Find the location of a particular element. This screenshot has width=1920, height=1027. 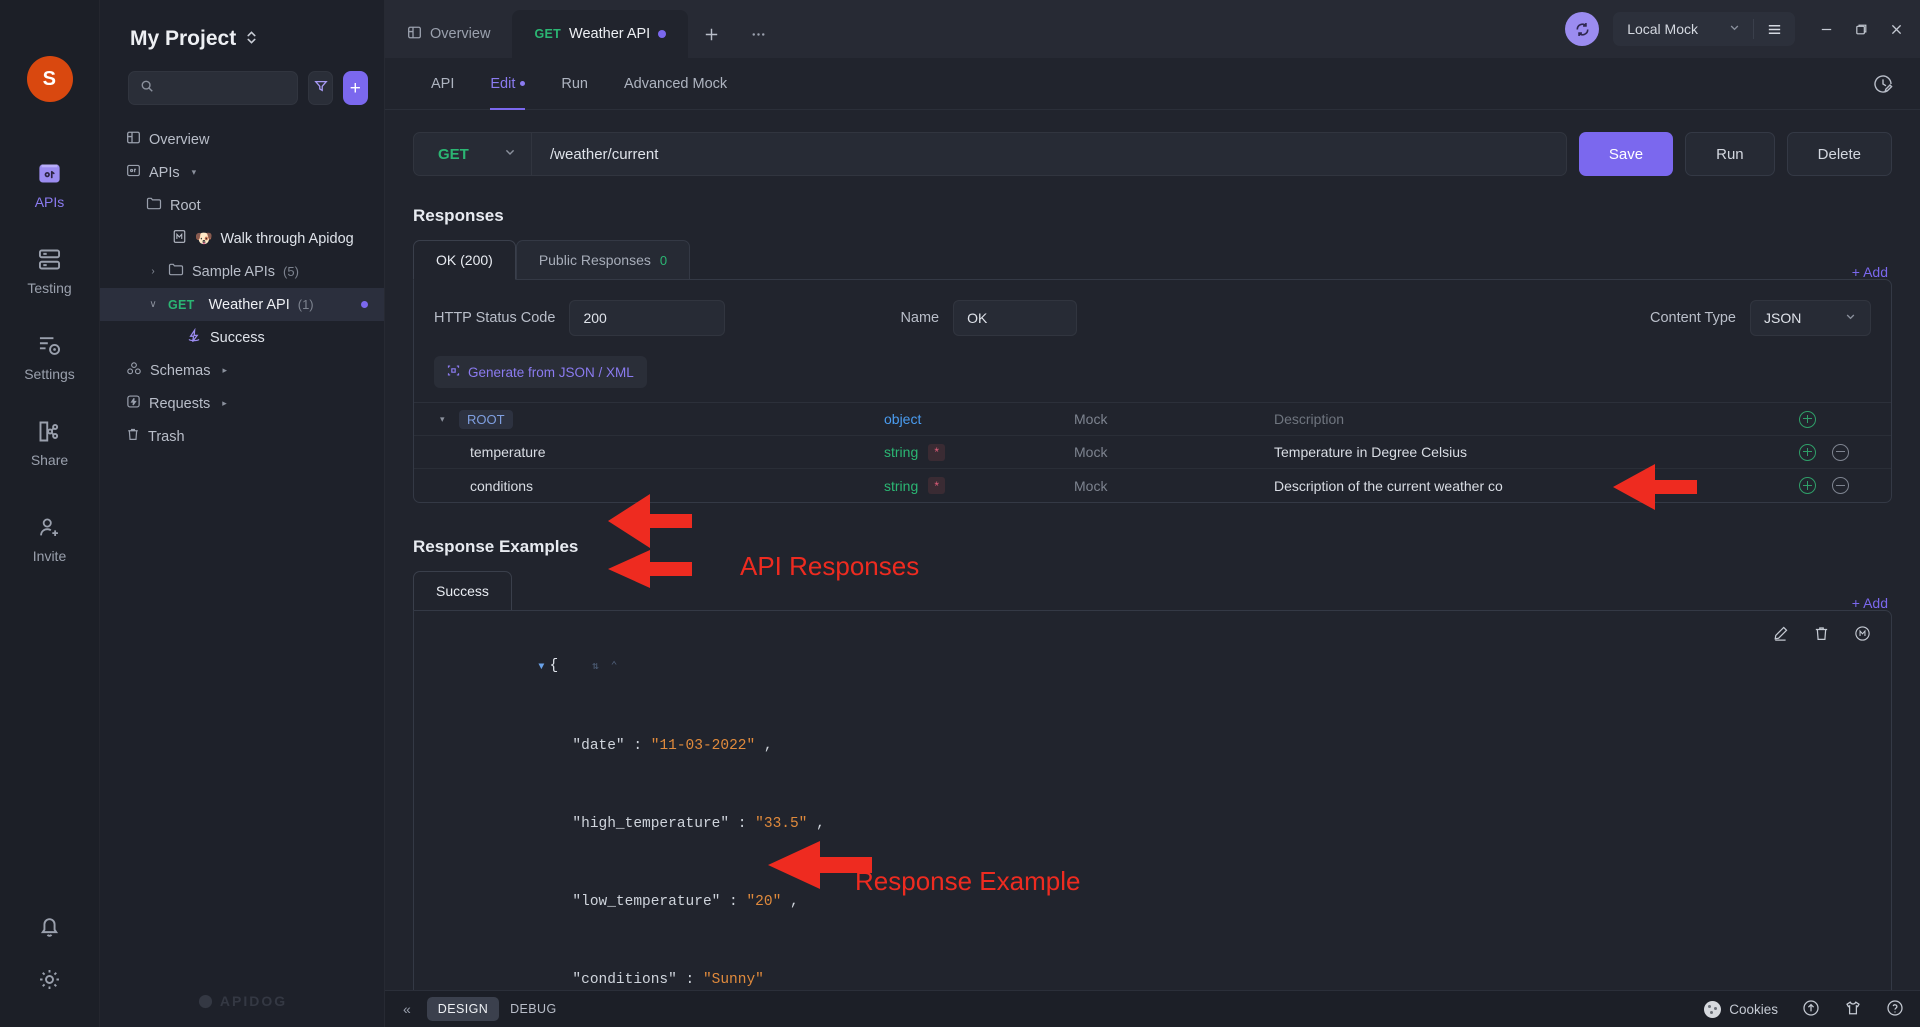

rail-item-invite: Invite is located at coordinates (50, 538).